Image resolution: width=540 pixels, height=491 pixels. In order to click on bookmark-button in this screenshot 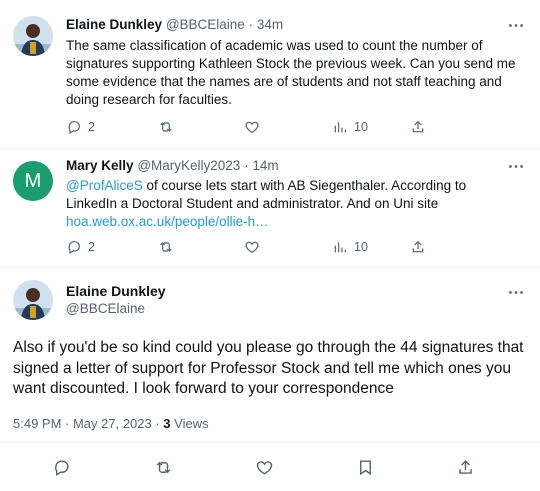, I will do `click(366, 468)`.